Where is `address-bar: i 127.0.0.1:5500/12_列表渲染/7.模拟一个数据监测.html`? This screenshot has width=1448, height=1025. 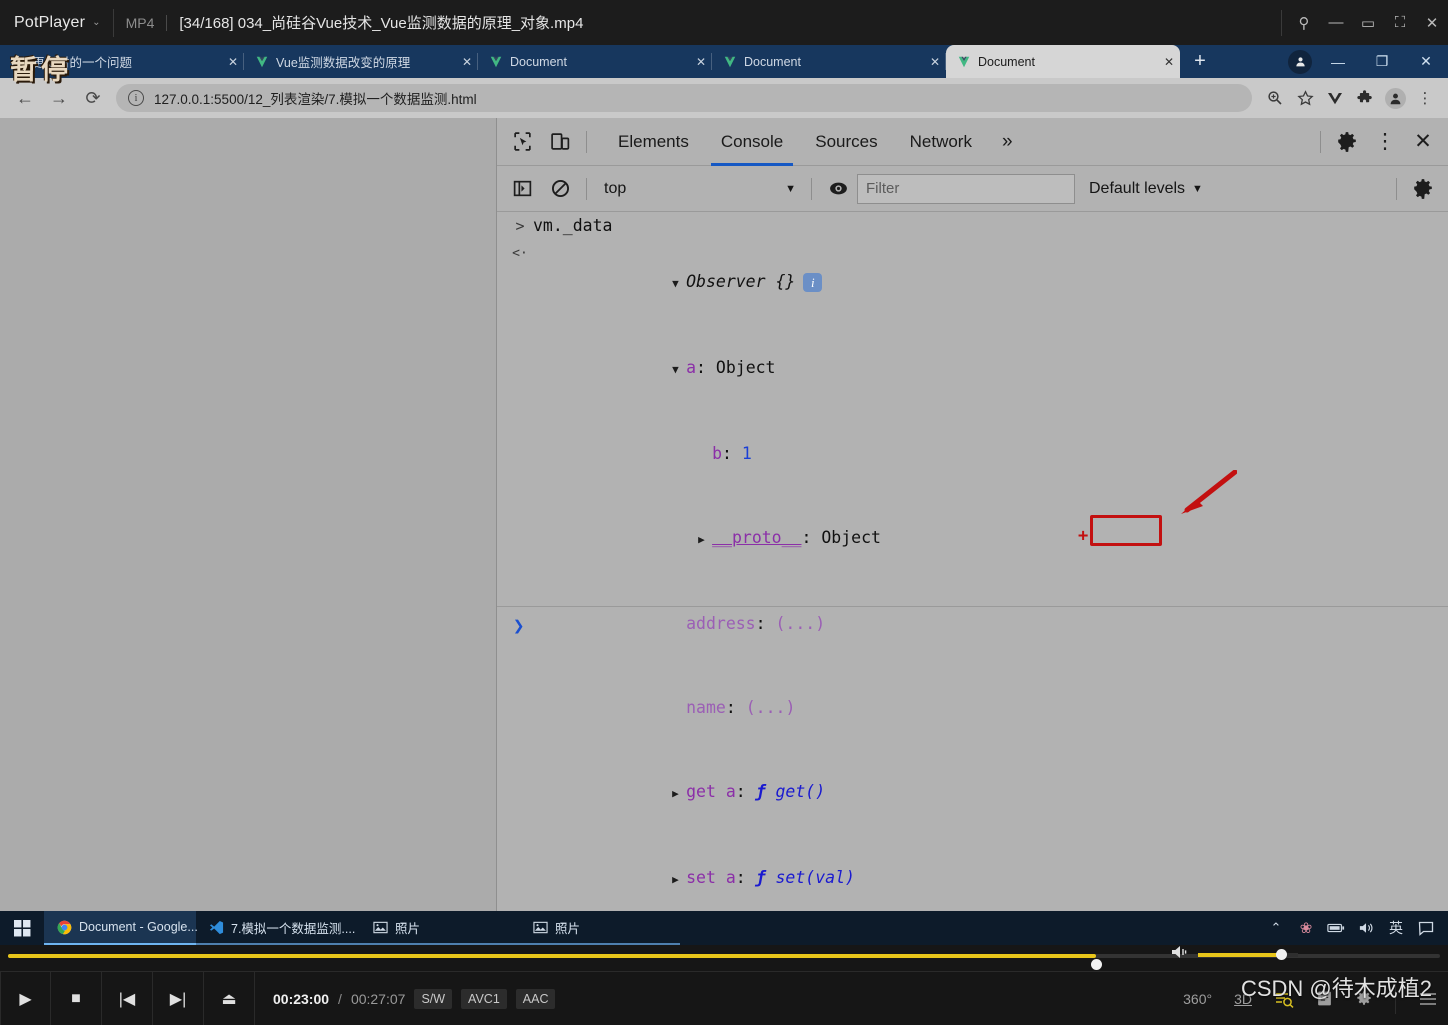 address-bar: i 127.0.0.1:5500/12_列表渲染/7.模拟一个数据监测.html is located at coordinates (684, 98).